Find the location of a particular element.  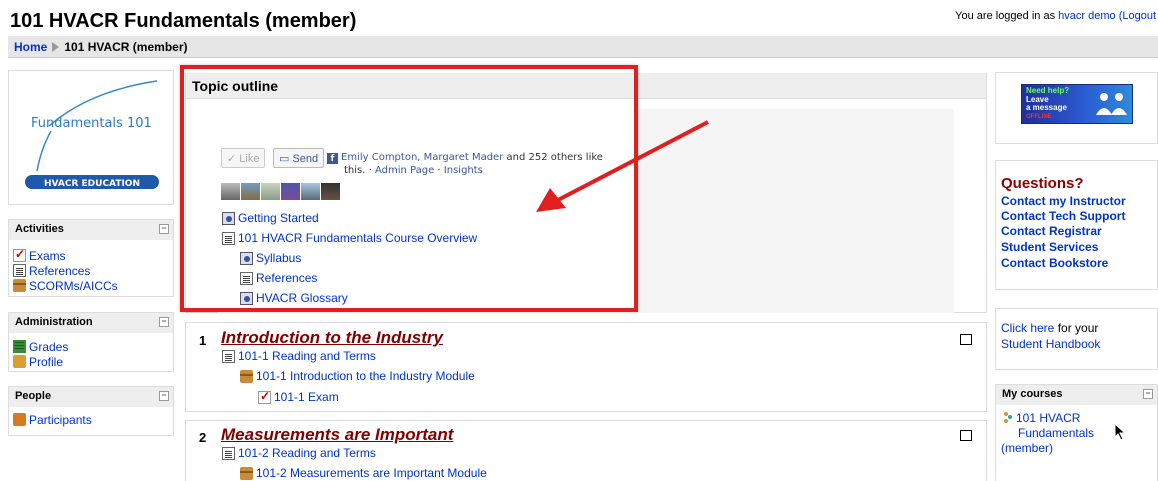

administration-header: Administration − is located at coordinates (91, 323).